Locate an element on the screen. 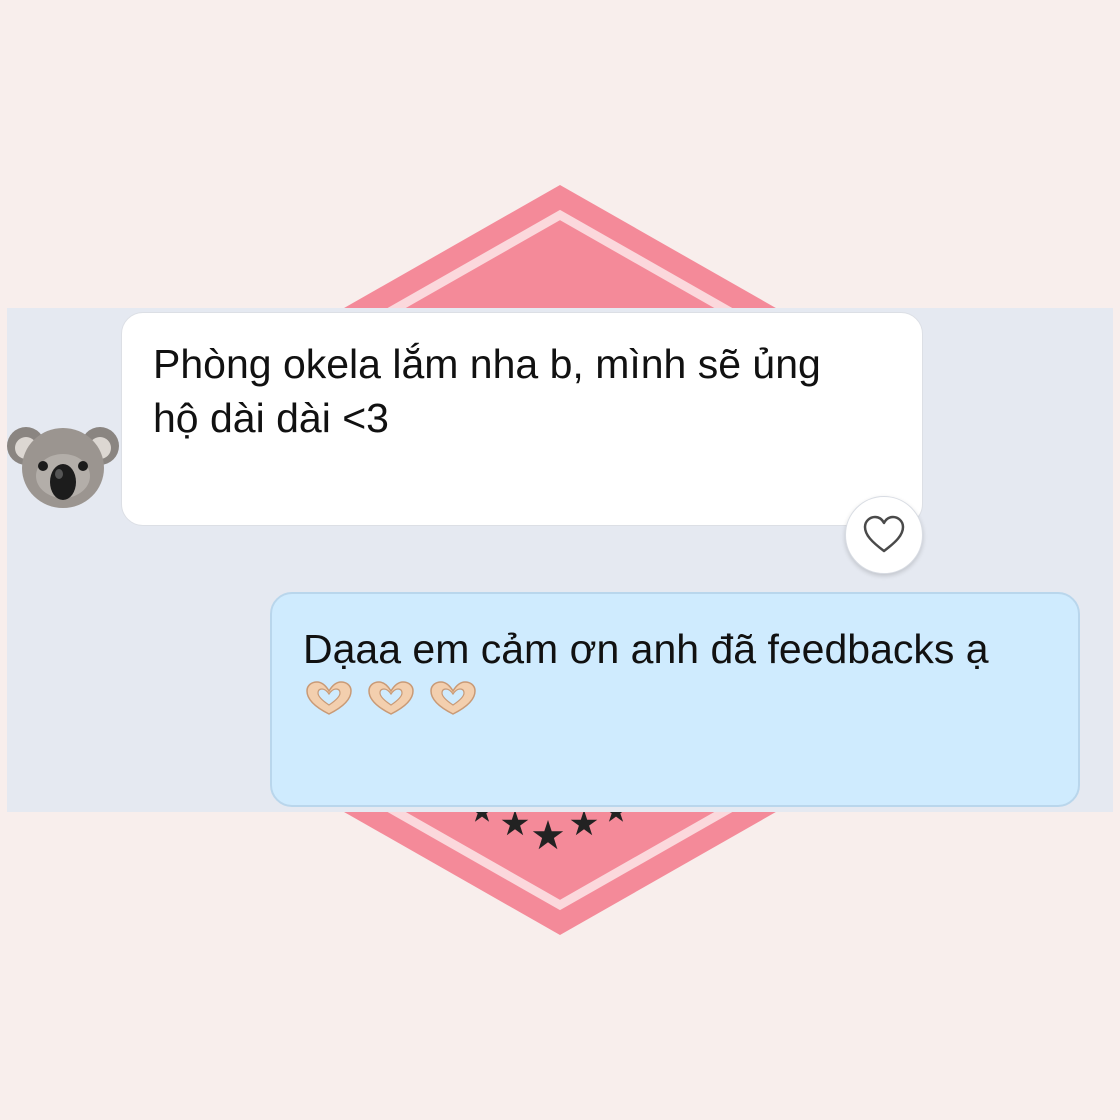  emoji-row is located at coordinates (675, 699).